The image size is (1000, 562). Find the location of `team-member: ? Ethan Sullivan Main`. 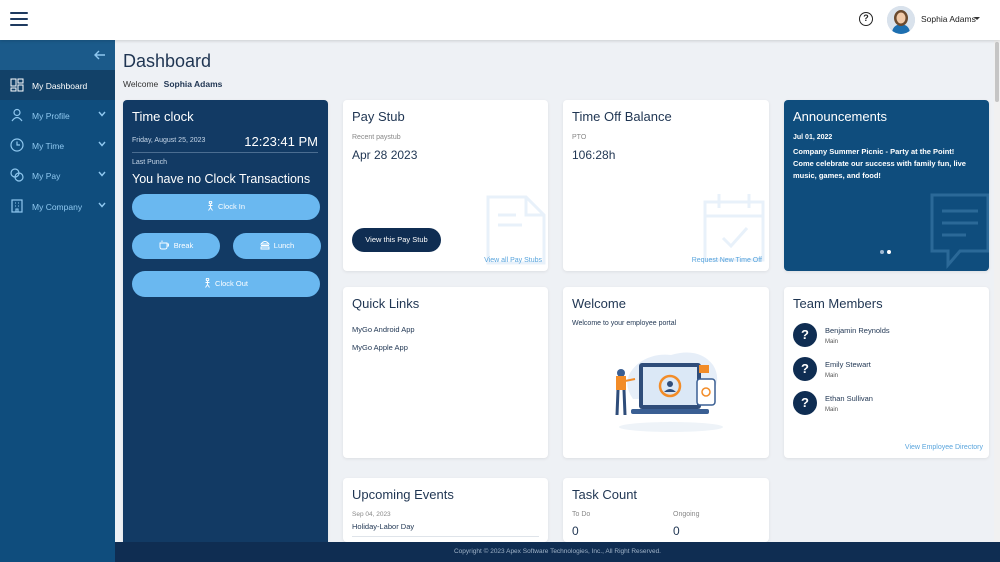

team-member: ? Ethan Sullivan Main is located at coordinates (883, 406).